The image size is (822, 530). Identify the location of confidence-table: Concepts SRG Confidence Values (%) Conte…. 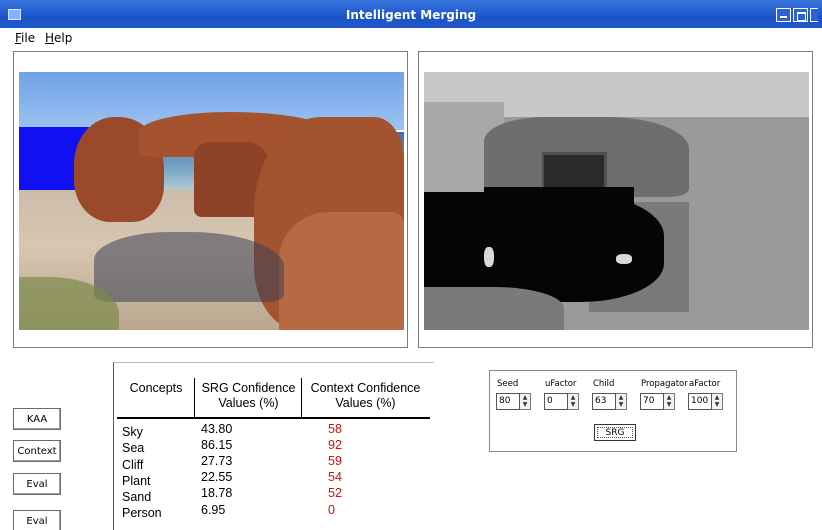
(273, 446).